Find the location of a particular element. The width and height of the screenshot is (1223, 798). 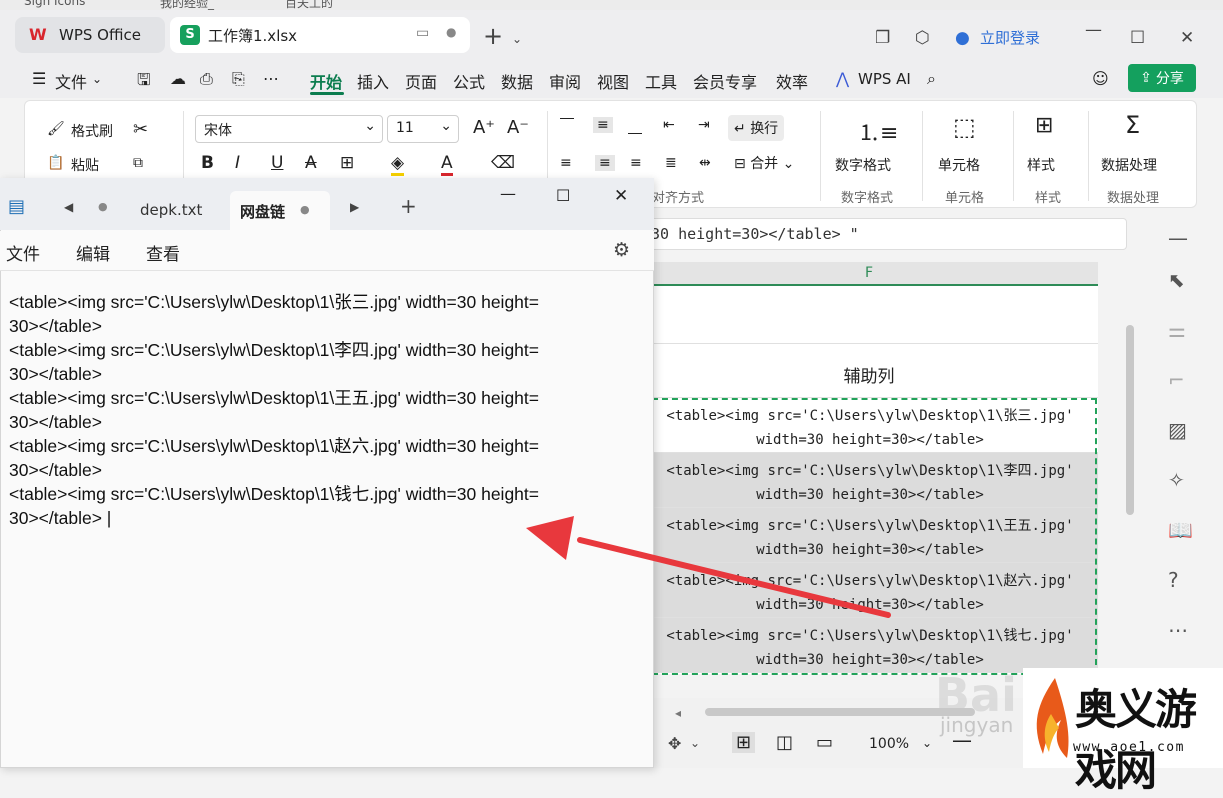

site-url: www.aoe1.com is located at coordinates (1129, 747).